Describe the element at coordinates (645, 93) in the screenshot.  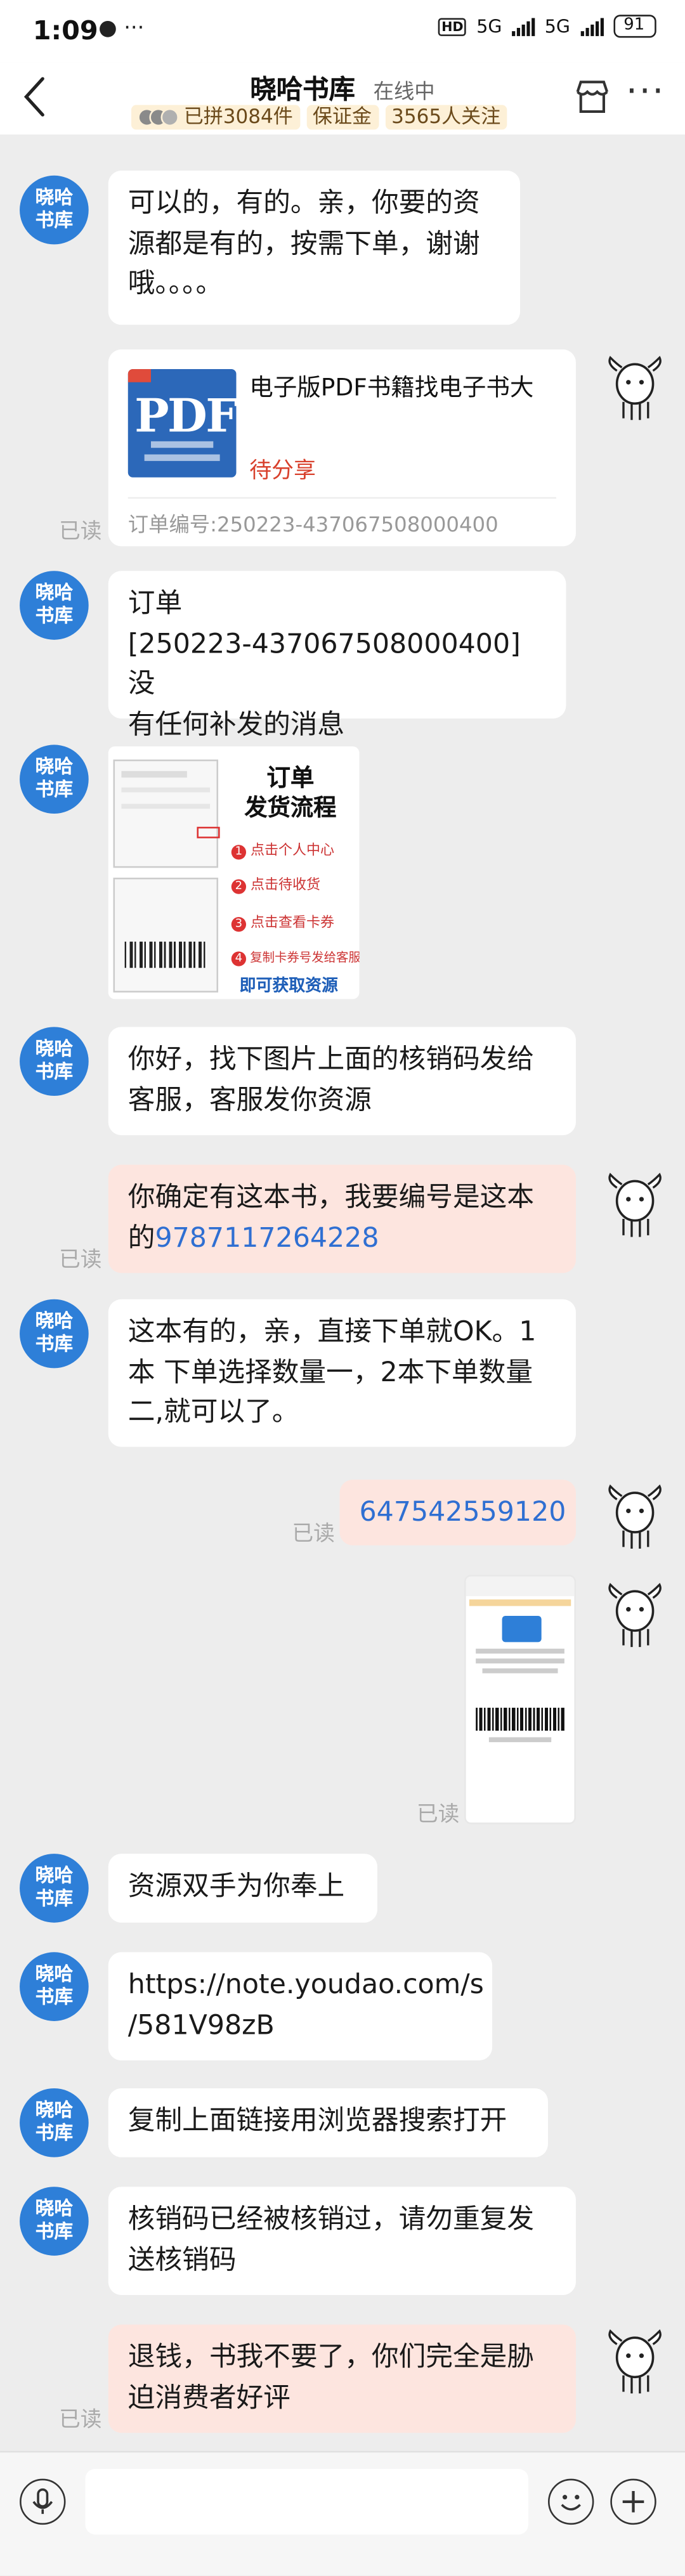
I see `more-options-icon: ···` at that location.